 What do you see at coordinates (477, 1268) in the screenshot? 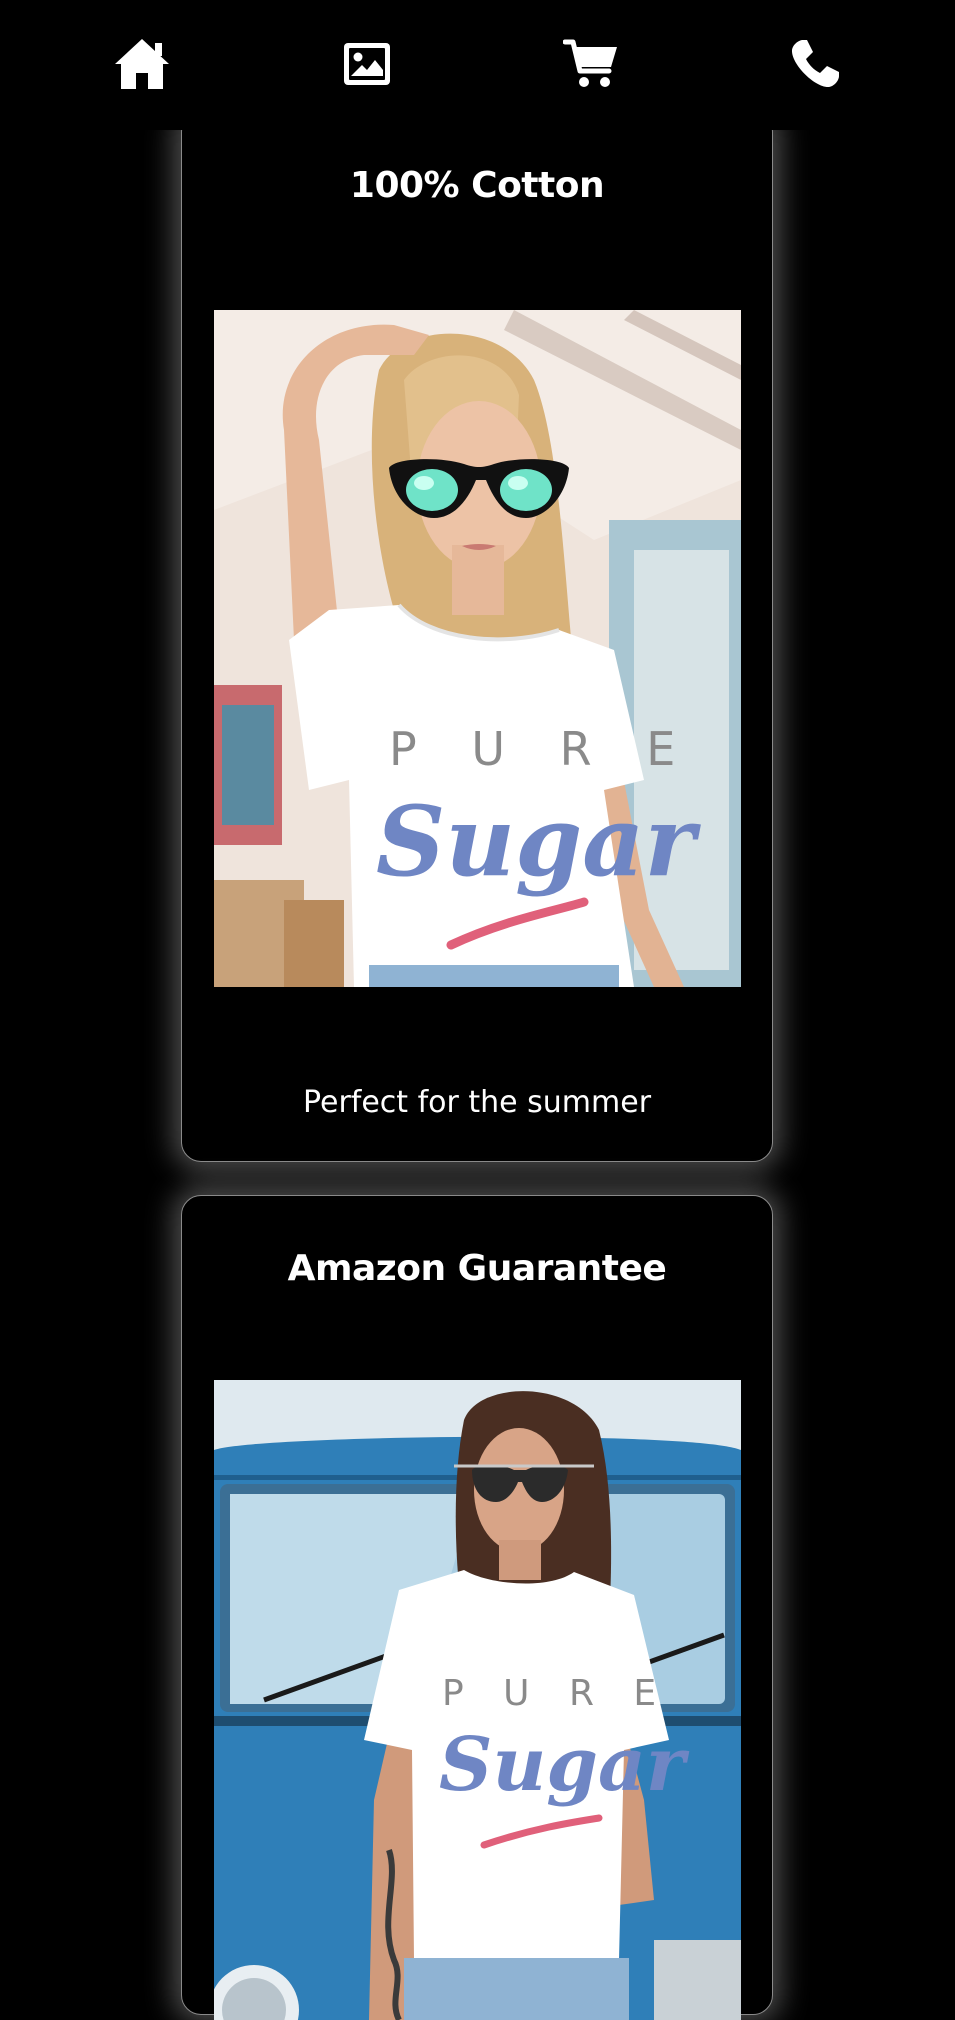
I see `card-title: Amazon Guarantee` at bounding box center [477, 1268].